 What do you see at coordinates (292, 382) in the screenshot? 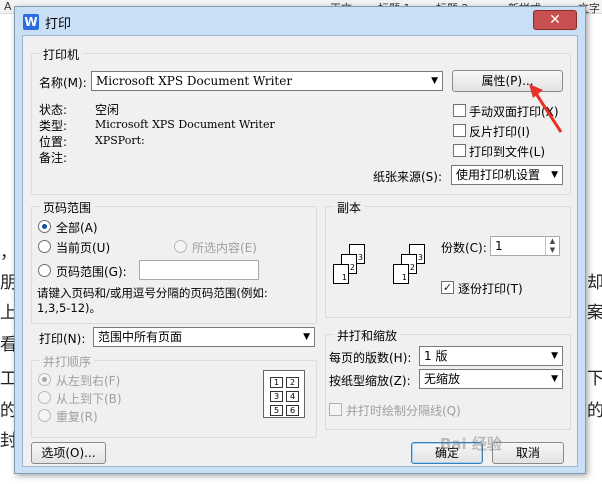
I see `order-cell: 2` at bounding box center [292, 382].